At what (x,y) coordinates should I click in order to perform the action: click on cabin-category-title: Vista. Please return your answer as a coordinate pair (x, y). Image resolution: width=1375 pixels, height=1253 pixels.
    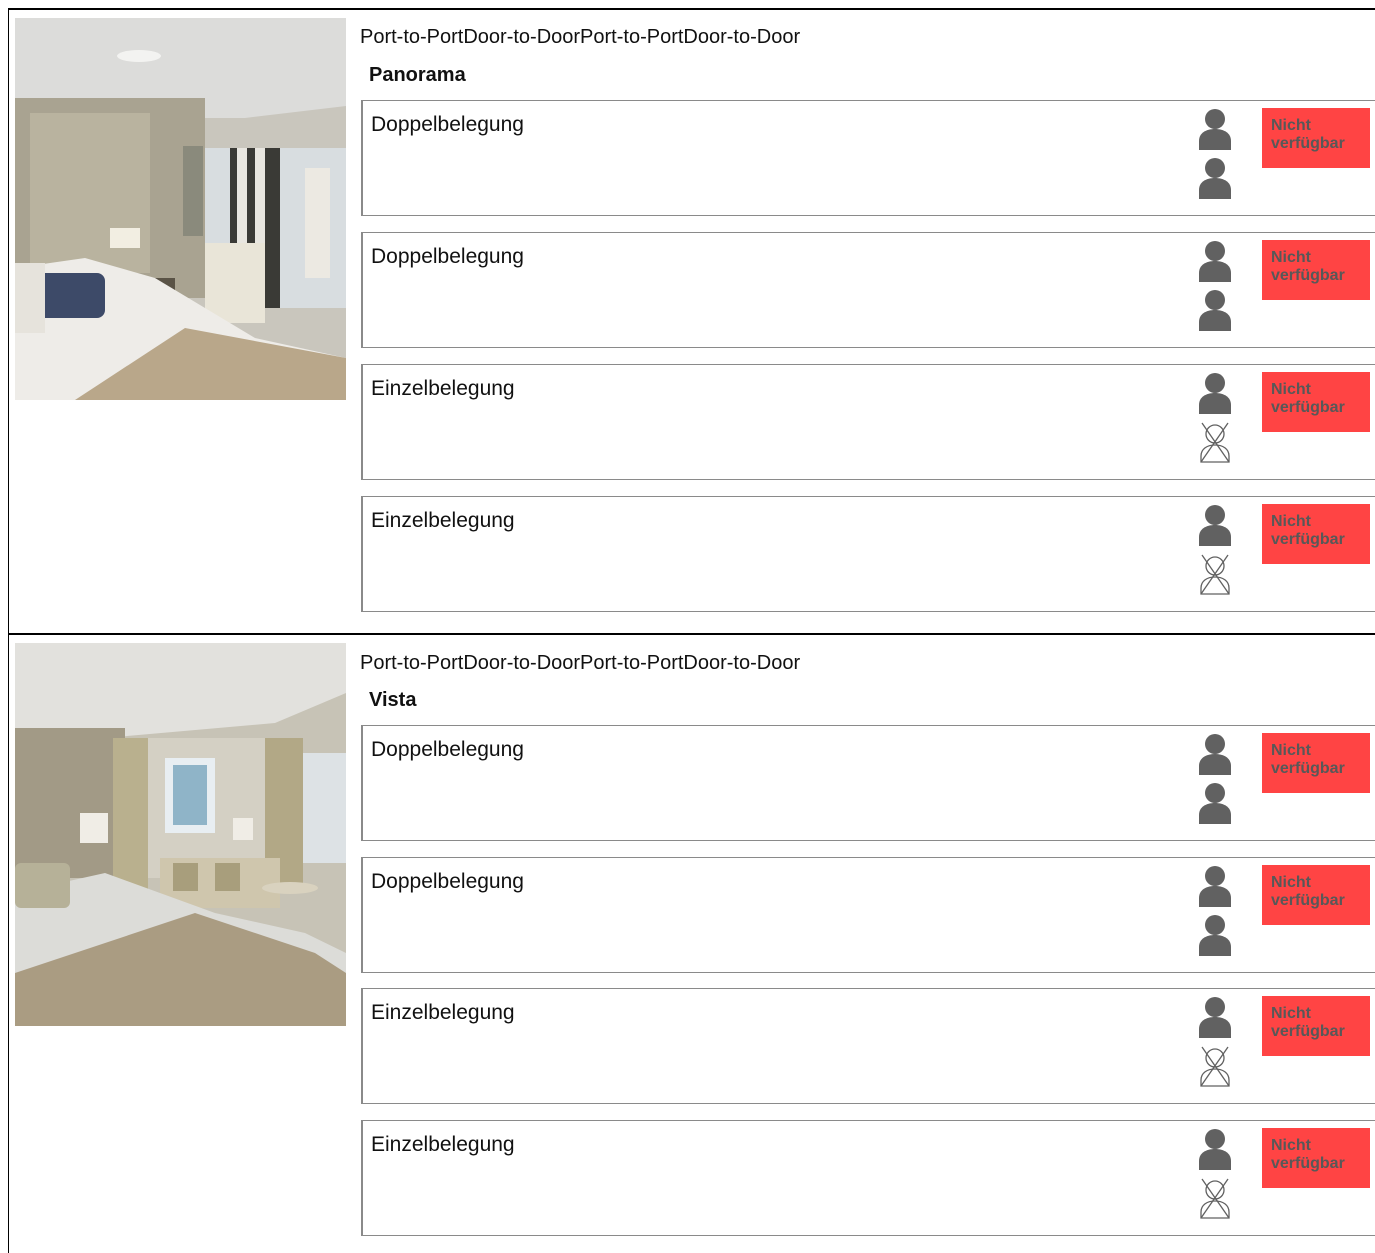
    Looking at the image, I should click on (393, 700).